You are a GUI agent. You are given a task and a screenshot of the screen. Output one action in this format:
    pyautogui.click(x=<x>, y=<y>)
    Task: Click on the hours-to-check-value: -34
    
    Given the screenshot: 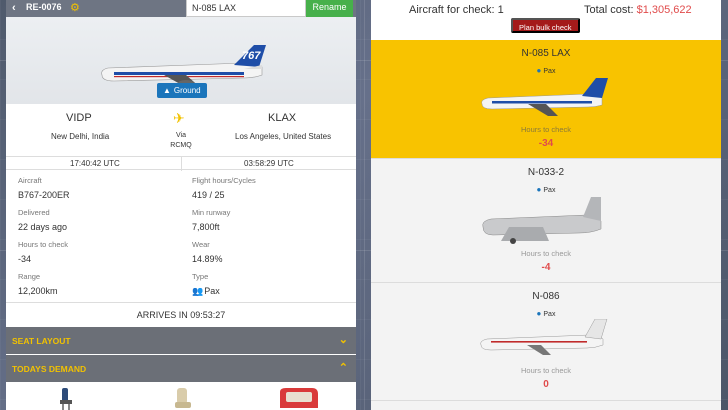 What is the action you would take?
    pyautogui.click(x=546, y=143)
    